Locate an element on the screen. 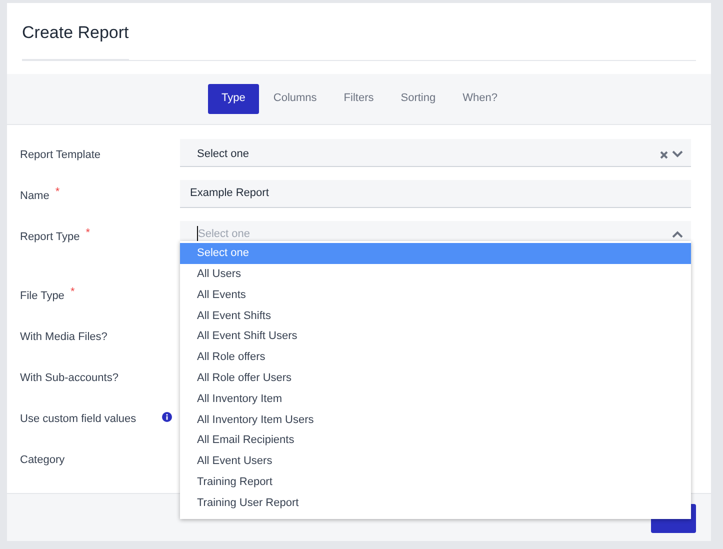  tab: Type is located at coordinates (234, 99).